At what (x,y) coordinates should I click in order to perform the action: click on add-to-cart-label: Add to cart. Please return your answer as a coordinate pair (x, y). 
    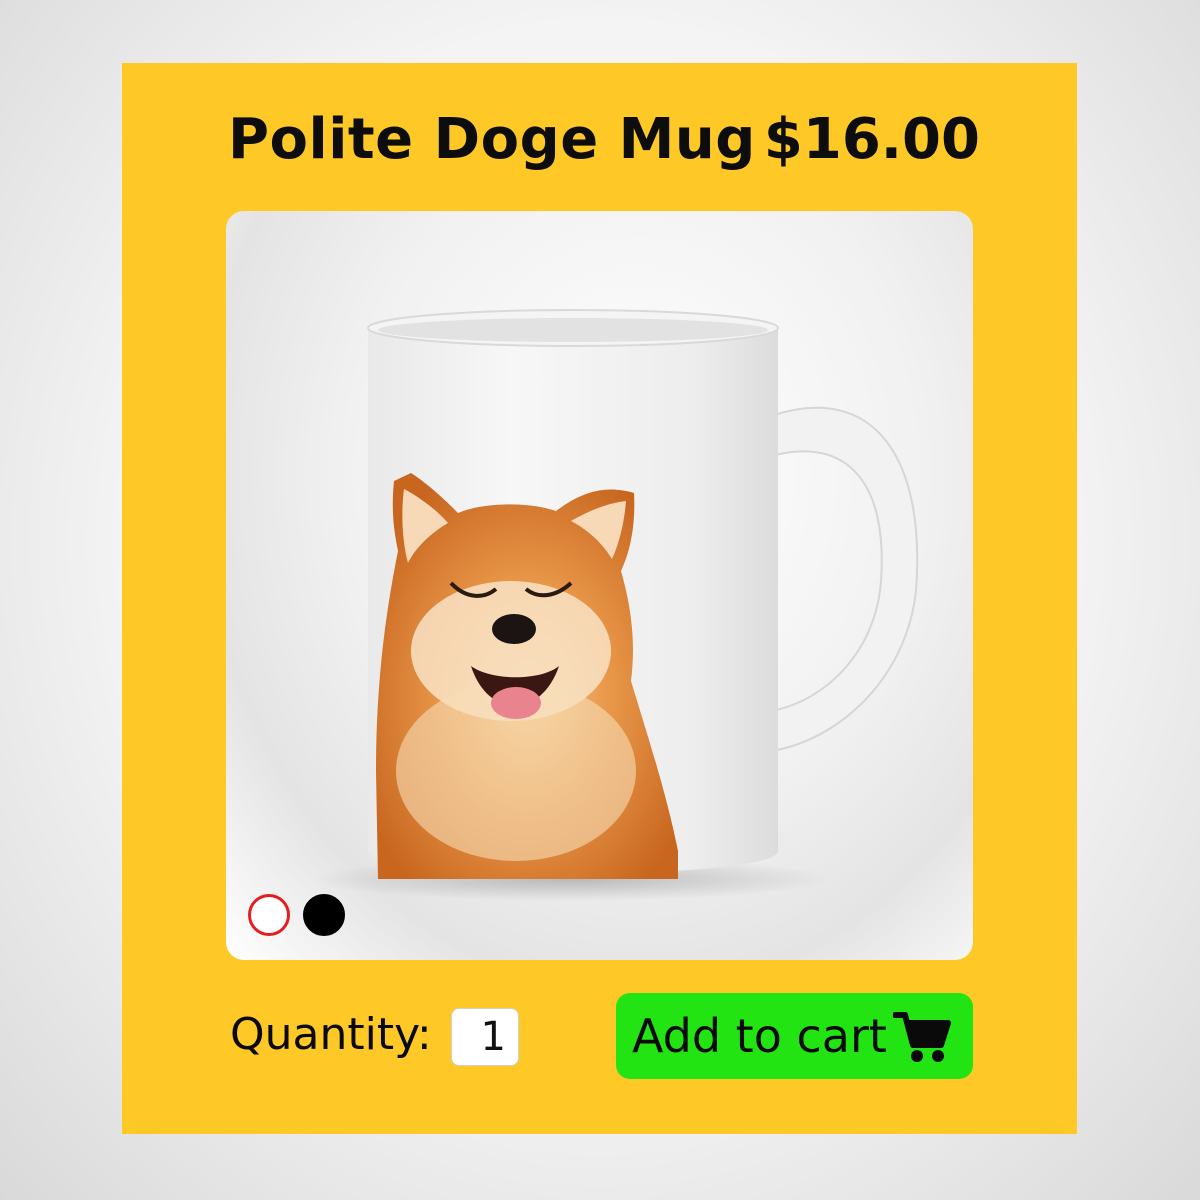
    Looking at the image, I should click on (759, 1036).